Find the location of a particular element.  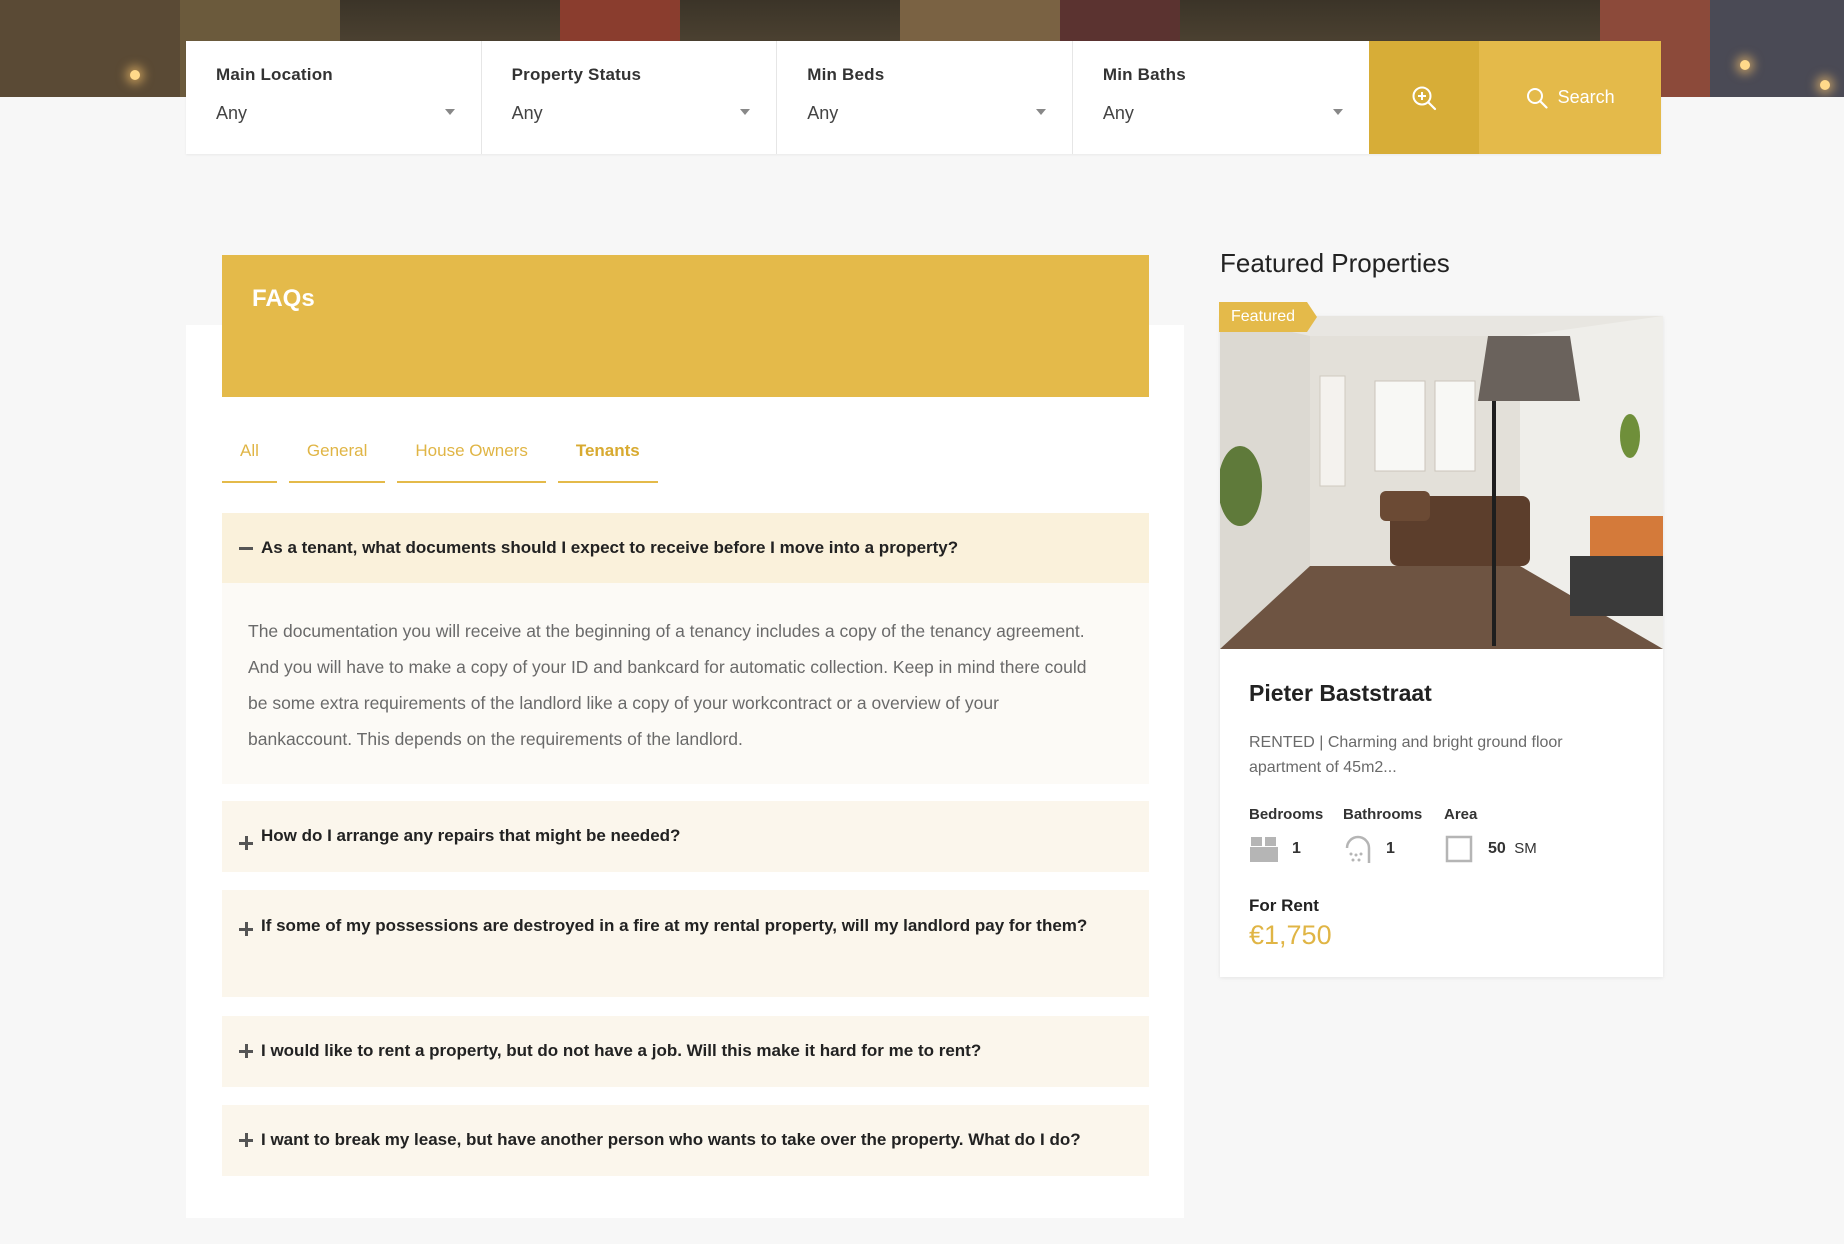

featured-badge: Featured is located at coordinates (1268, 317).